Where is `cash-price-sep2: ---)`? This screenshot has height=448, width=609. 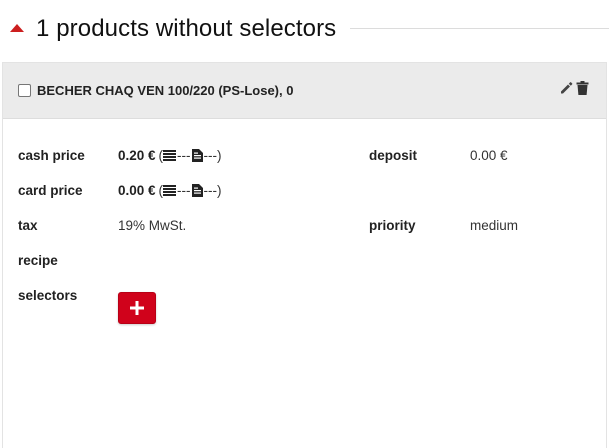
cash-price-sep2: ---) is located at coordinates (212, 155).